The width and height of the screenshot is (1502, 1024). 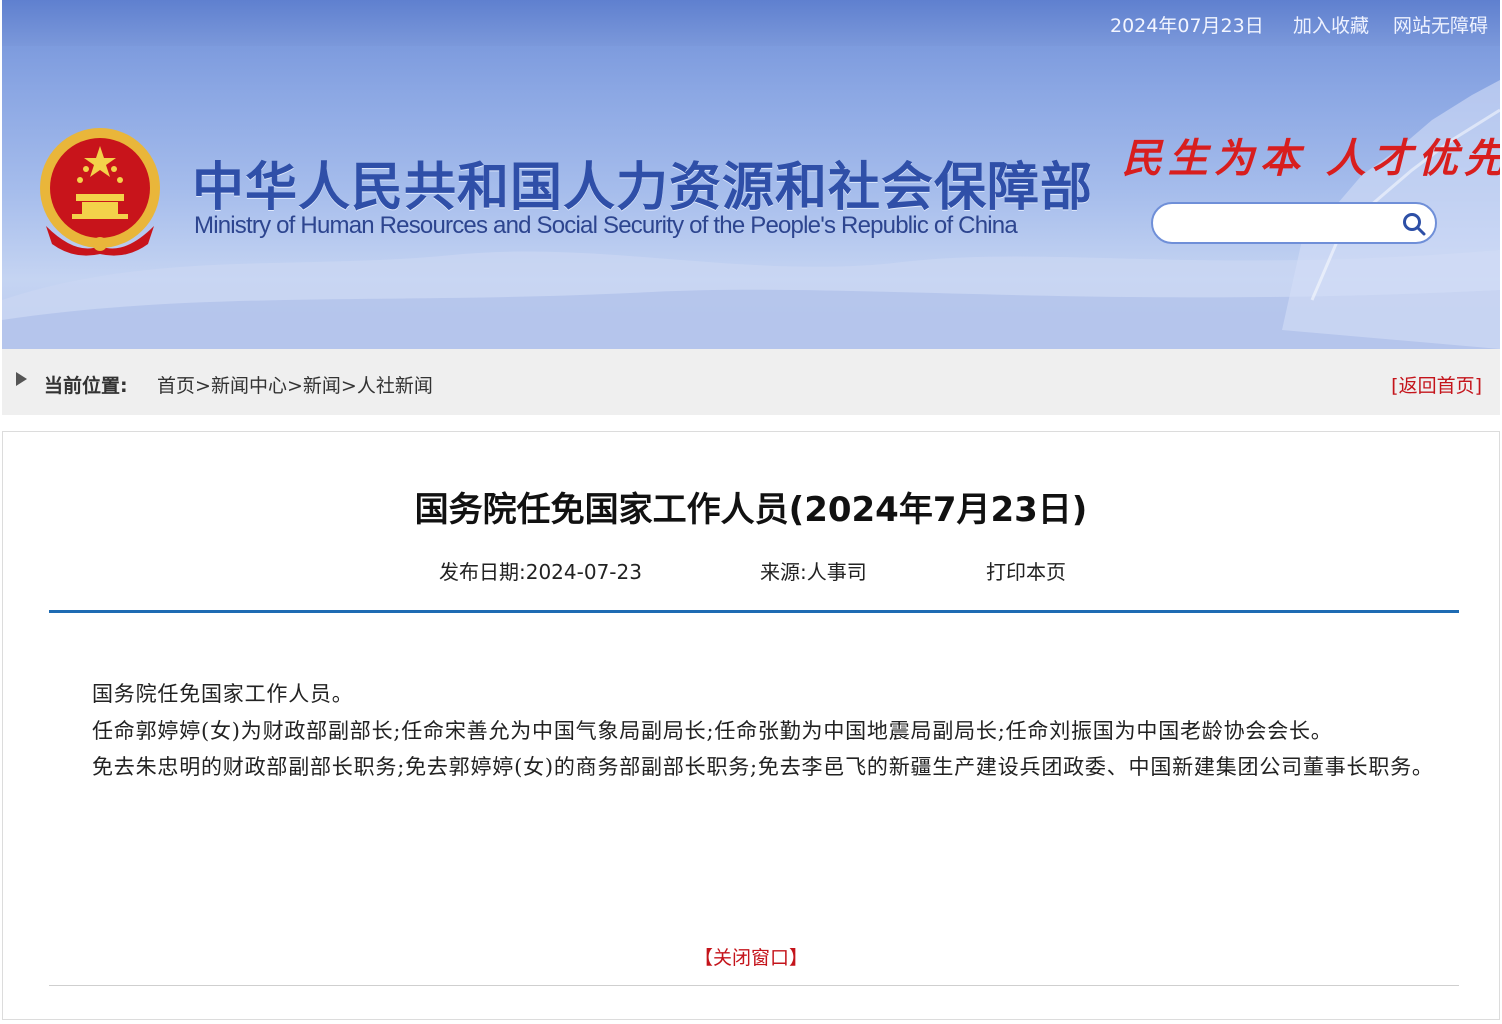 I want to click on breadcrumb-item-home: 首页, so click(x=176, y=386).